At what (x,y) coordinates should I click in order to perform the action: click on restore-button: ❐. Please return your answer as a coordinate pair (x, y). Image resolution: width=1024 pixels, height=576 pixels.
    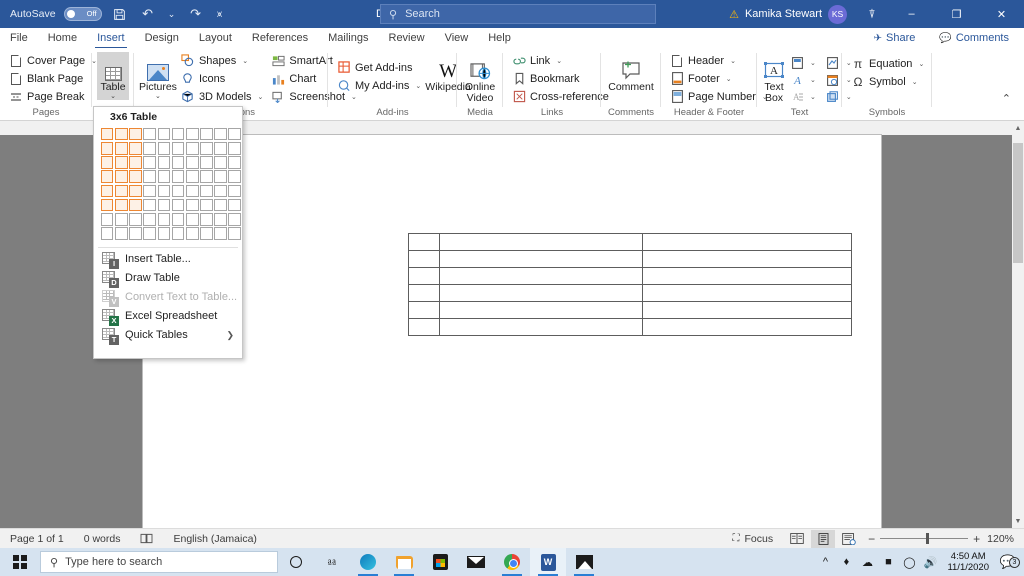
    Looking at the image, I should click on (956, 14).